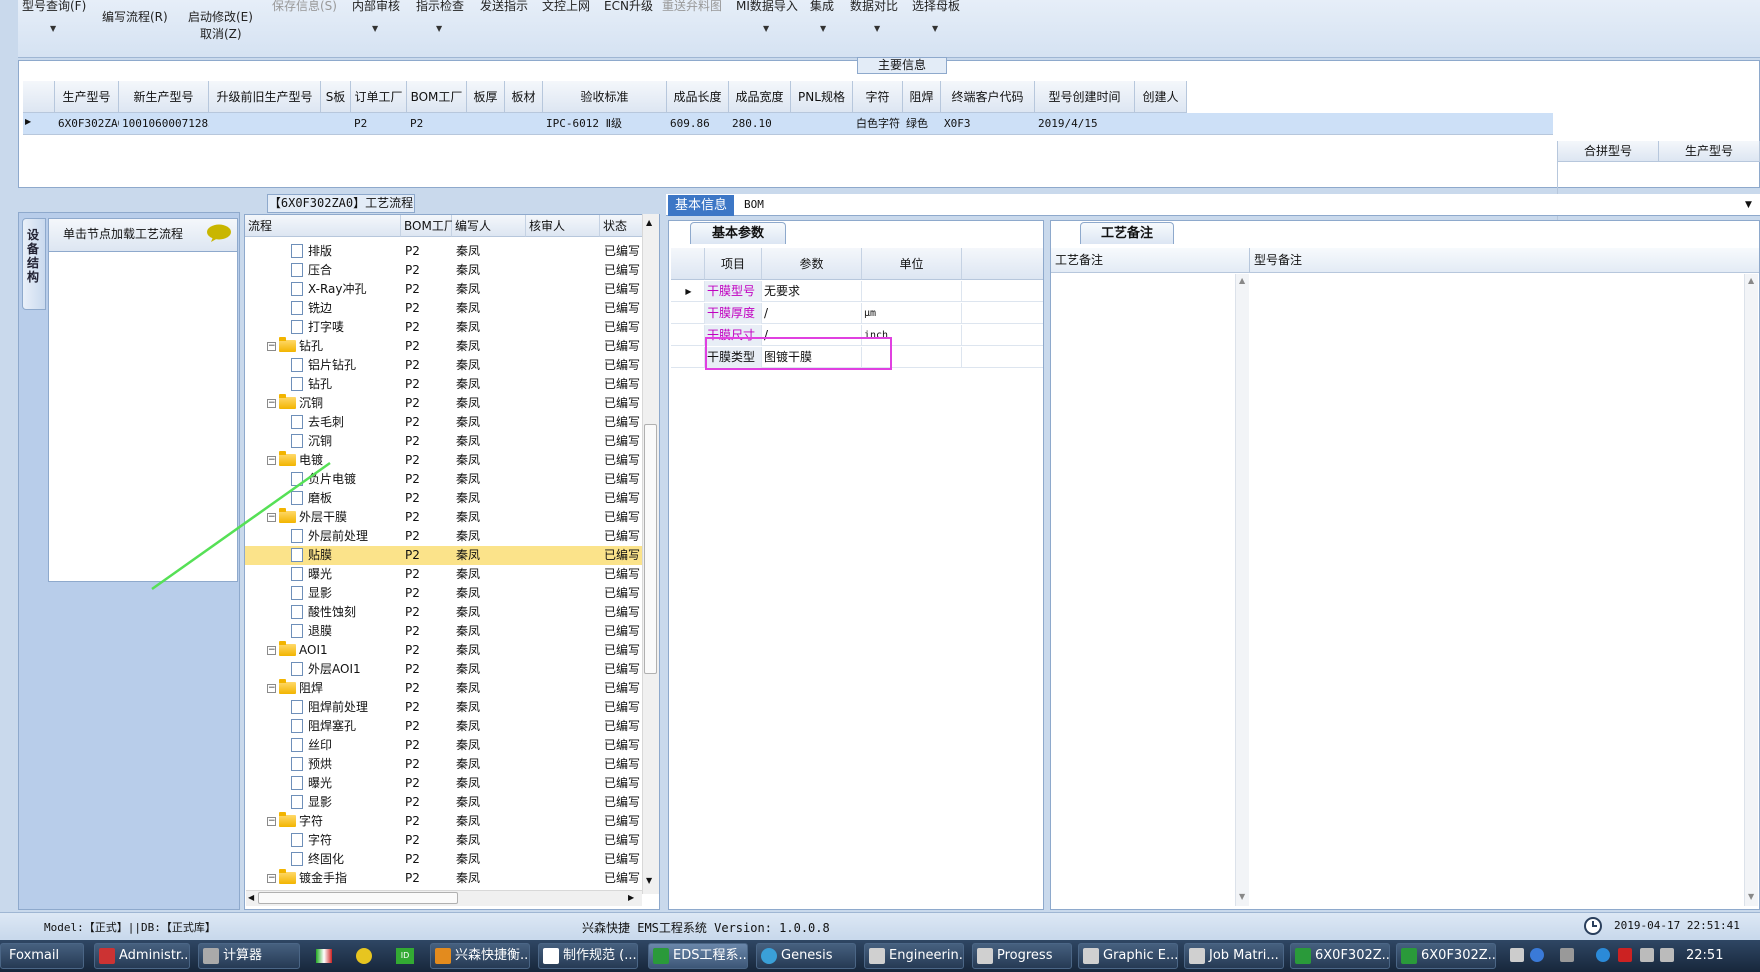 Image resolution: width=1760 pixels, height=972 pixels. Describe the element at coordinates (1748, 205) in the screenshot. I see `tab-dropdown-icon: ▼` at that location.